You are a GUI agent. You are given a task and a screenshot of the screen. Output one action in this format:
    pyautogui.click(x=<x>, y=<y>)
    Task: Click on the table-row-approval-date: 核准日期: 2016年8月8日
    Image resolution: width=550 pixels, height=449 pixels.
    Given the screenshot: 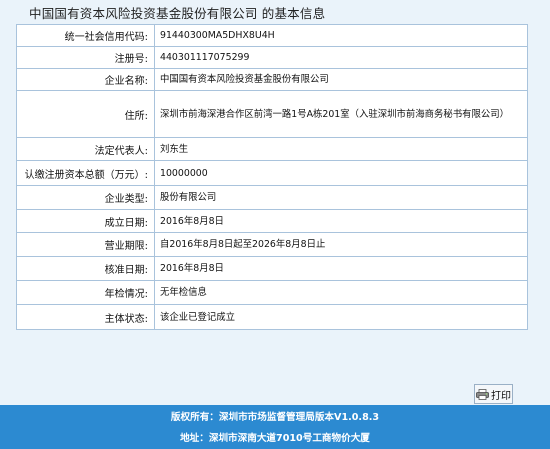 What is the action you would take?
    pyautogui.click(x=272, y=268)
    